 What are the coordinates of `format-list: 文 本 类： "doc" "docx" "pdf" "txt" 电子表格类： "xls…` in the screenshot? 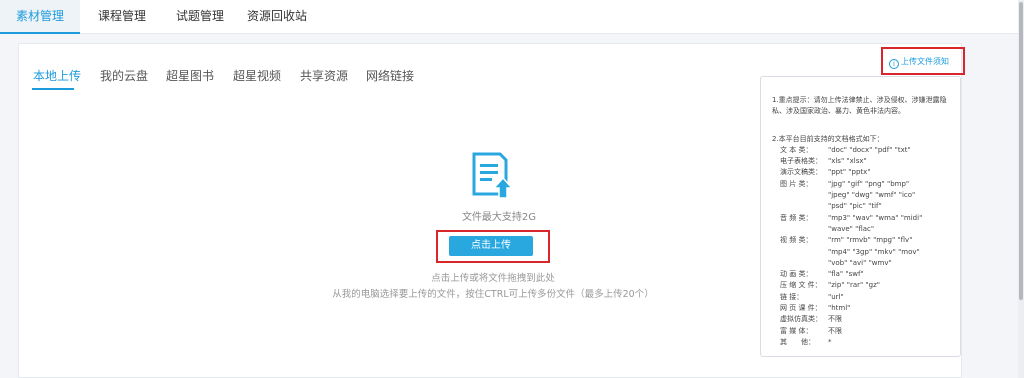 It's located at (861, 246).